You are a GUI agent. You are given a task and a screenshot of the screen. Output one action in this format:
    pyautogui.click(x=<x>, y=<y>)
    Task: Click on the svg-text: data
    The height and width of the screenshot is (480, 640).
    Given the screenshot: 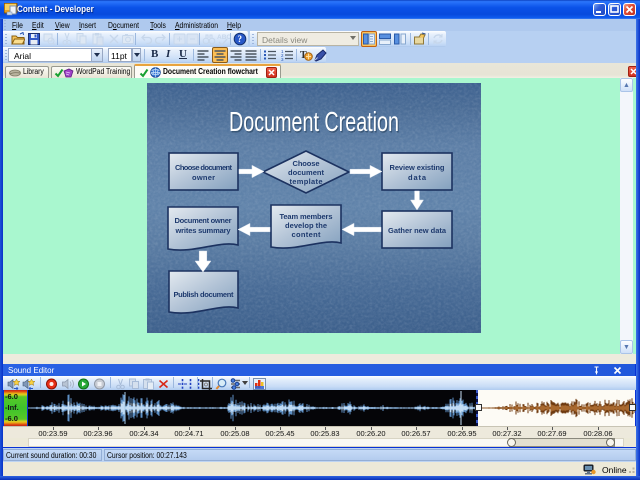 What is the action you would take?
    pyautogui.click(x=417, y=177)
    